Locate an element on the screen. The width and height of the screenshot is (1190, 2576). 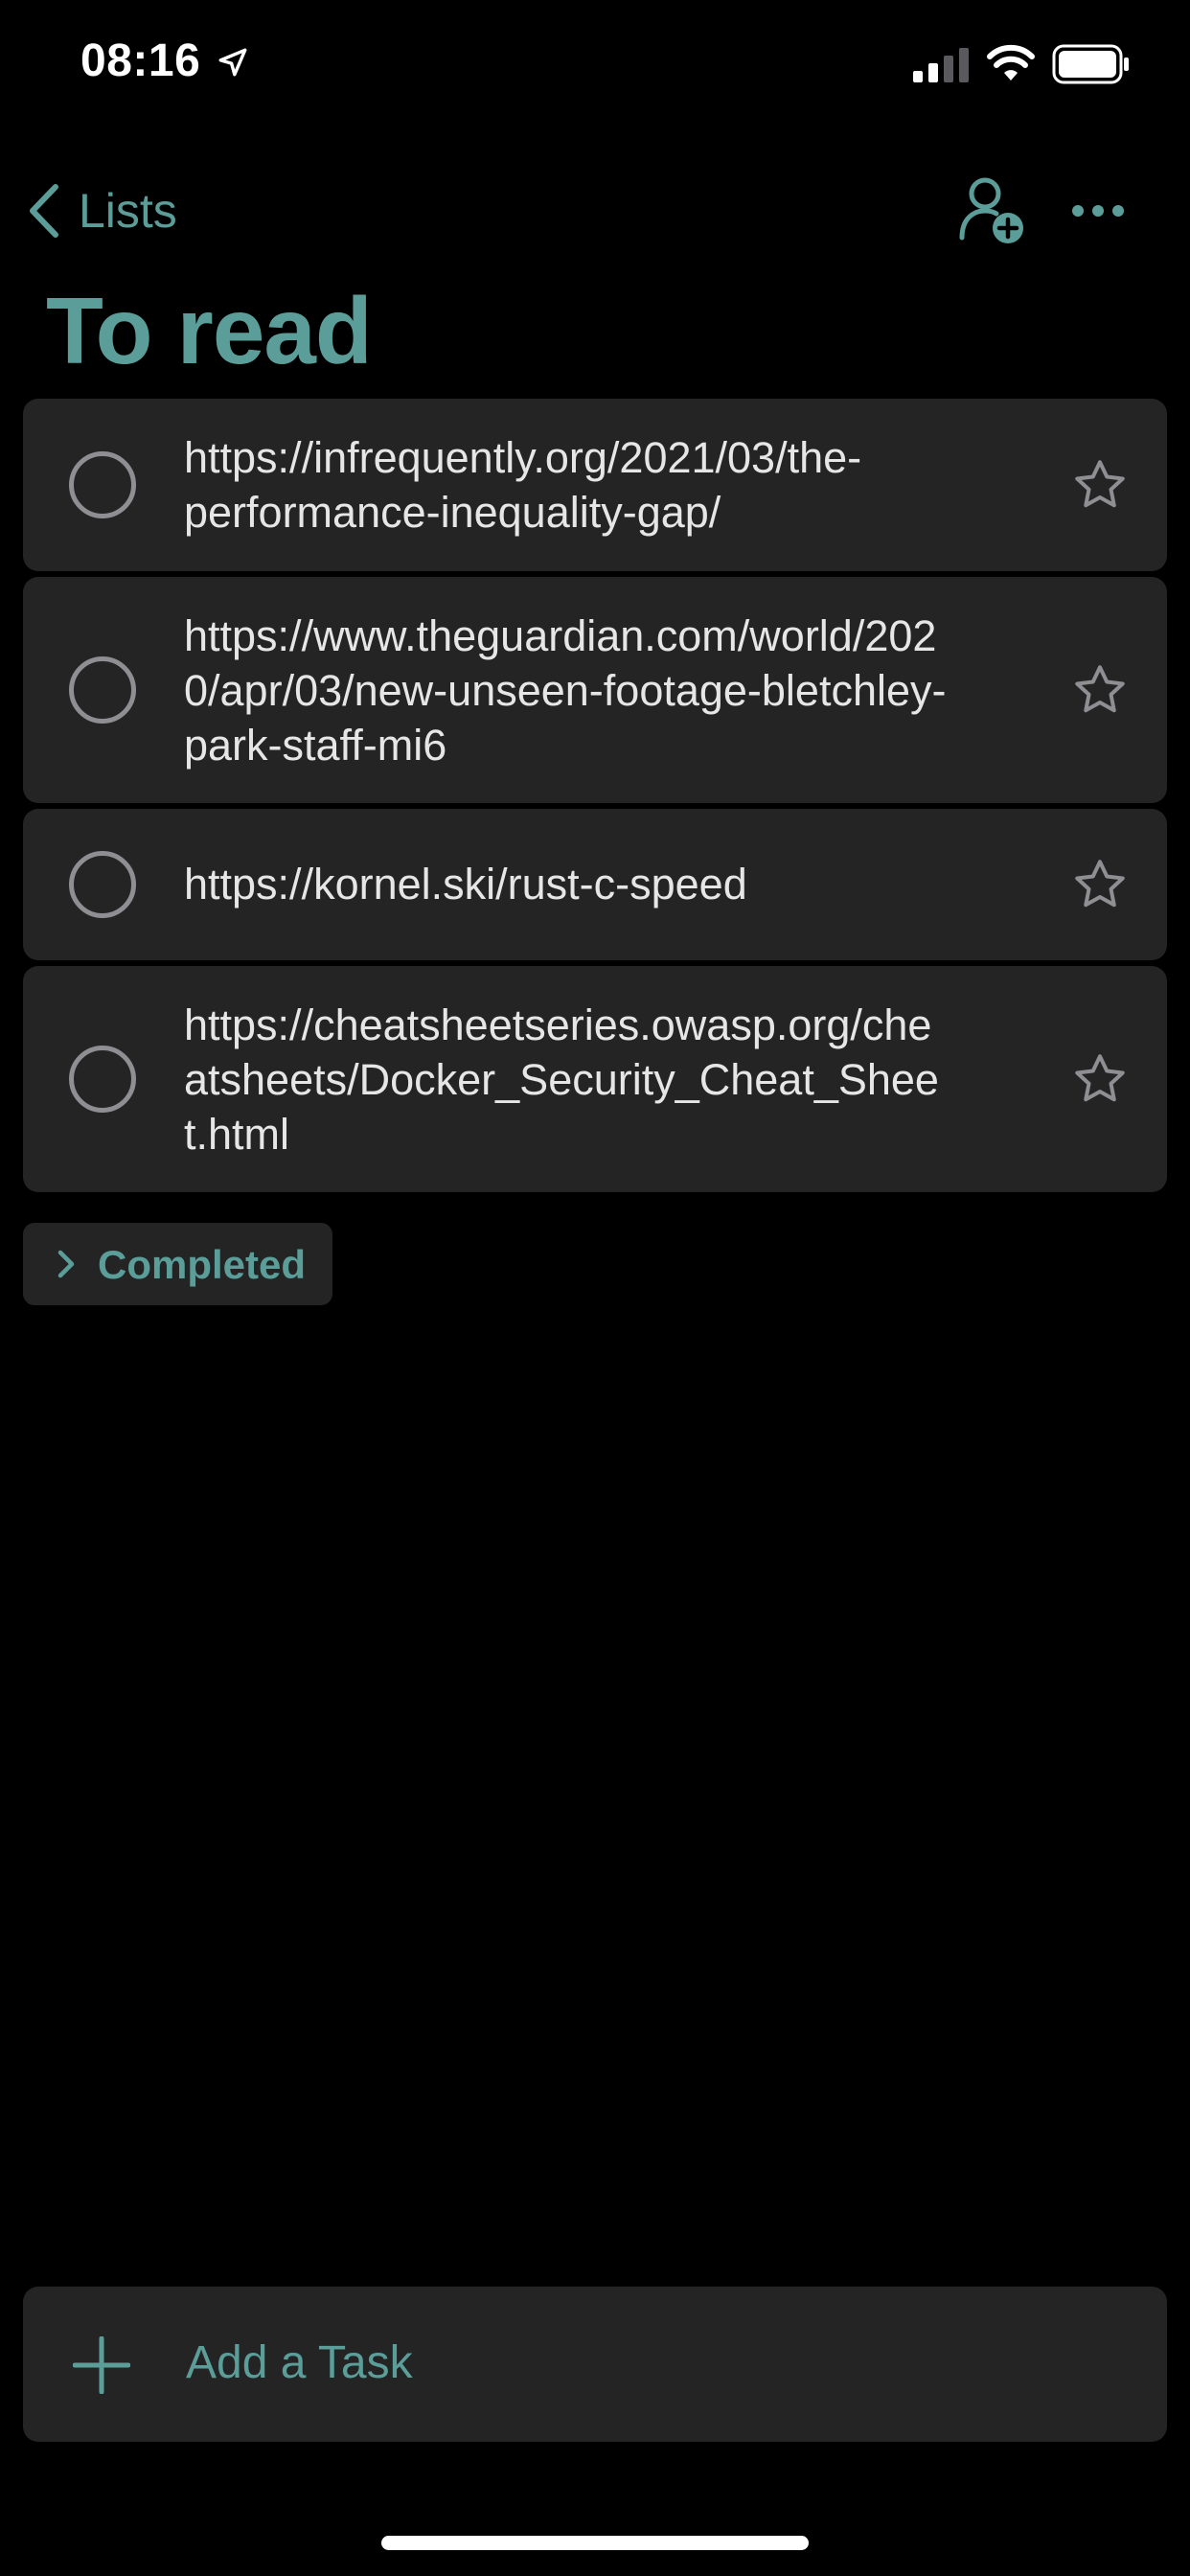
back-button: Lists is located at coordinates (102, 210).